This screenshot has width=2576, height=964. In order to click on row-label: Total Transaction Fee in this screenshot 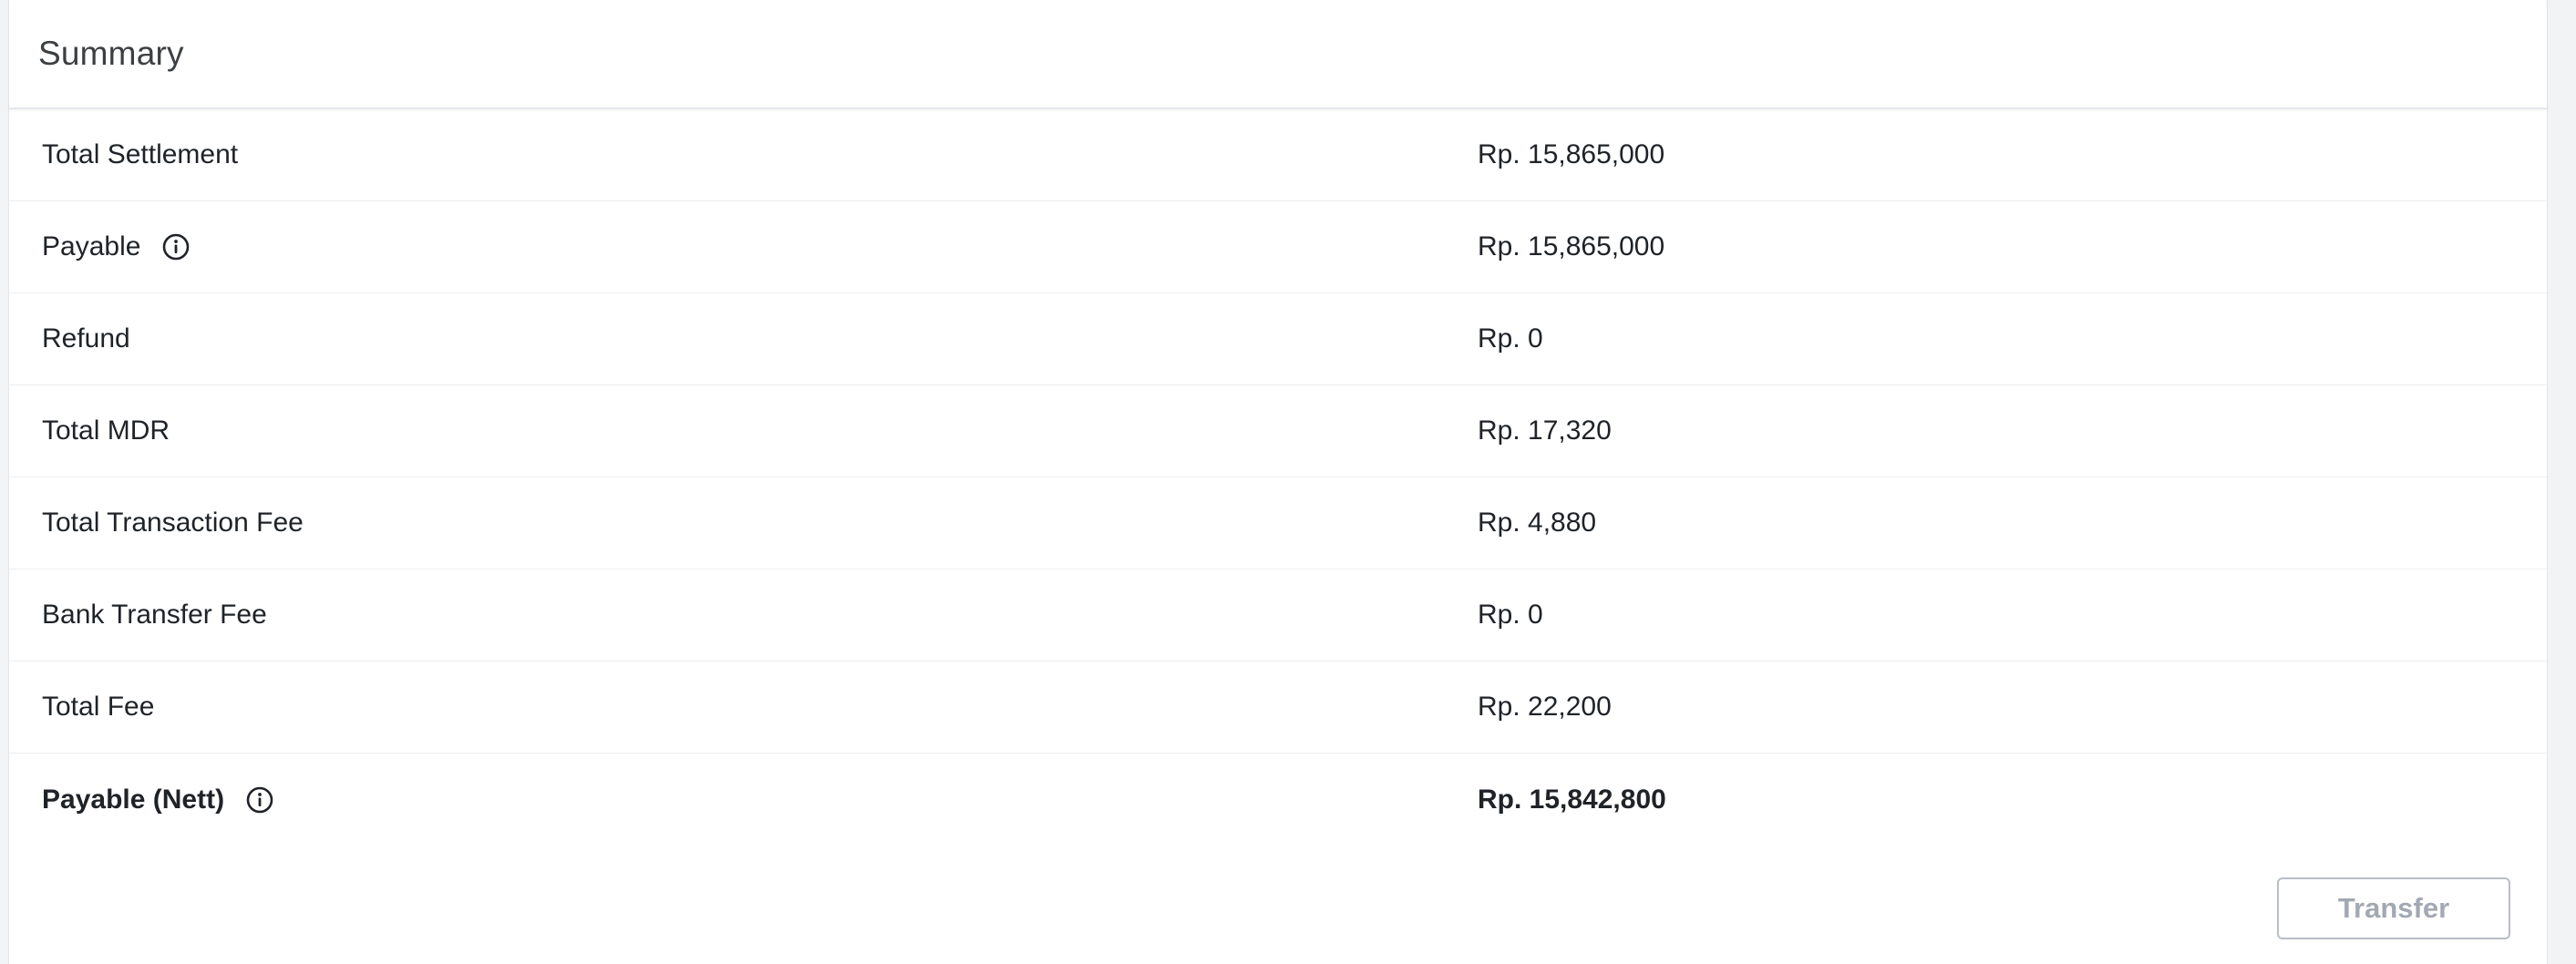, I will do `click(173, 523)`.